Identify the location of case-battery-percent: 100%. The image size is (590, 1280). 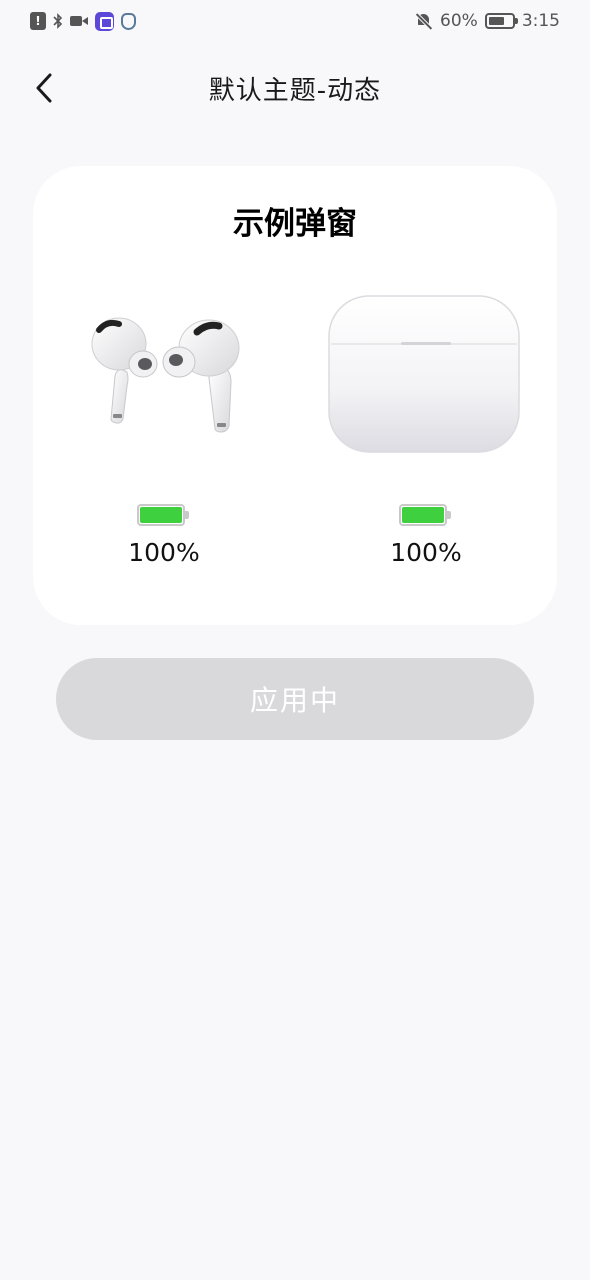
(426, 552).